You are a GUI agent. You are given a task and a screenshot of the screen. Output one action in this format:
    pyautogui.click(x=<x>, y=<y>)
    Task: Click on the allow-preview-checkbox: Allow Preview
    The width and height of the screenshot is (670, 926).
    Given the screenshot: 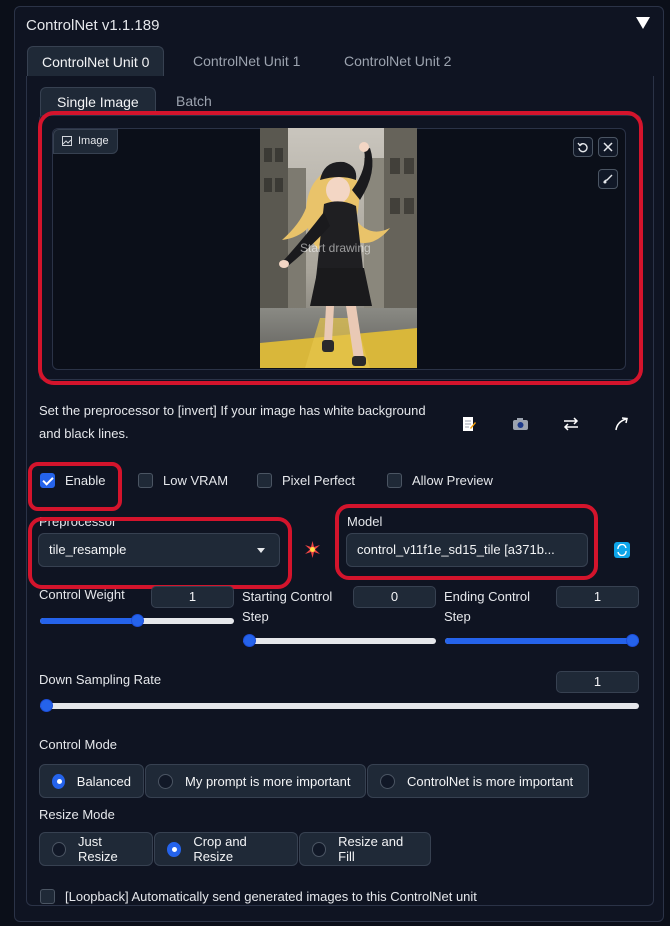 What is the action you would take?
    pyautogui.click(x=440, y=480)
    